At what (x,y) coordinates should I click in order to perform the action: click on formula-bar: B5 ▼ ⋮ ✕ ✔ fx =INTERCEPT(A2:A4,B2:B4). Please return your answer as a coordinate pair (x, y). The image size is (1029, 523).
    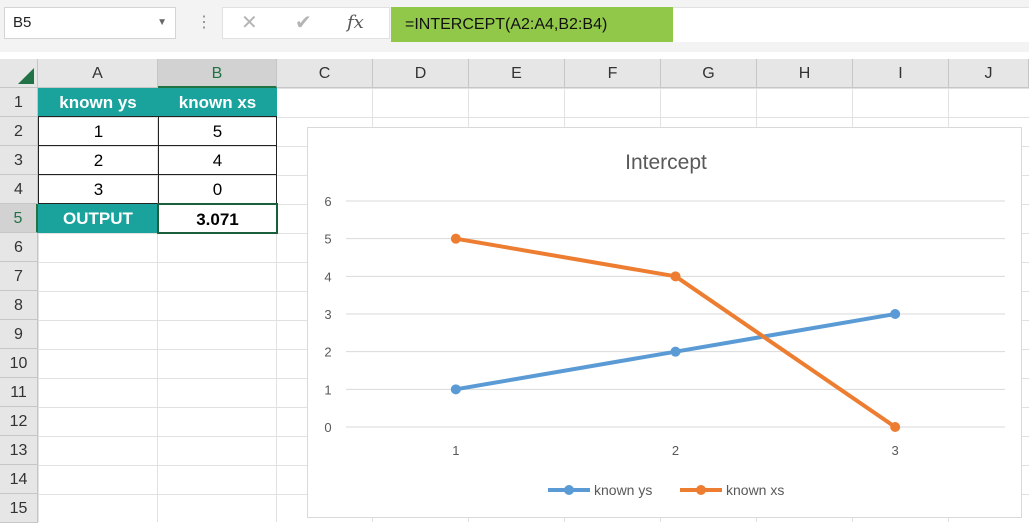
    Looking at the image, I should click on (514, 26).